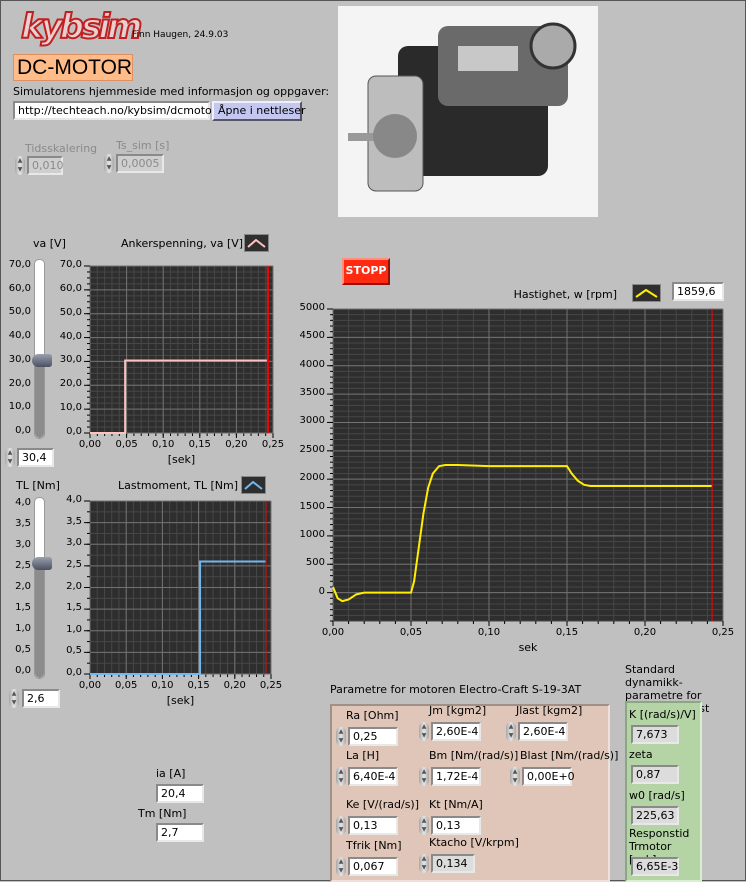 The width and height of the screenshot is (746, 882). What do you see at coordinates (23, 544) in the screenshot?
I see `slider-tick-label: 3,0` at bounding box center [23, 544].